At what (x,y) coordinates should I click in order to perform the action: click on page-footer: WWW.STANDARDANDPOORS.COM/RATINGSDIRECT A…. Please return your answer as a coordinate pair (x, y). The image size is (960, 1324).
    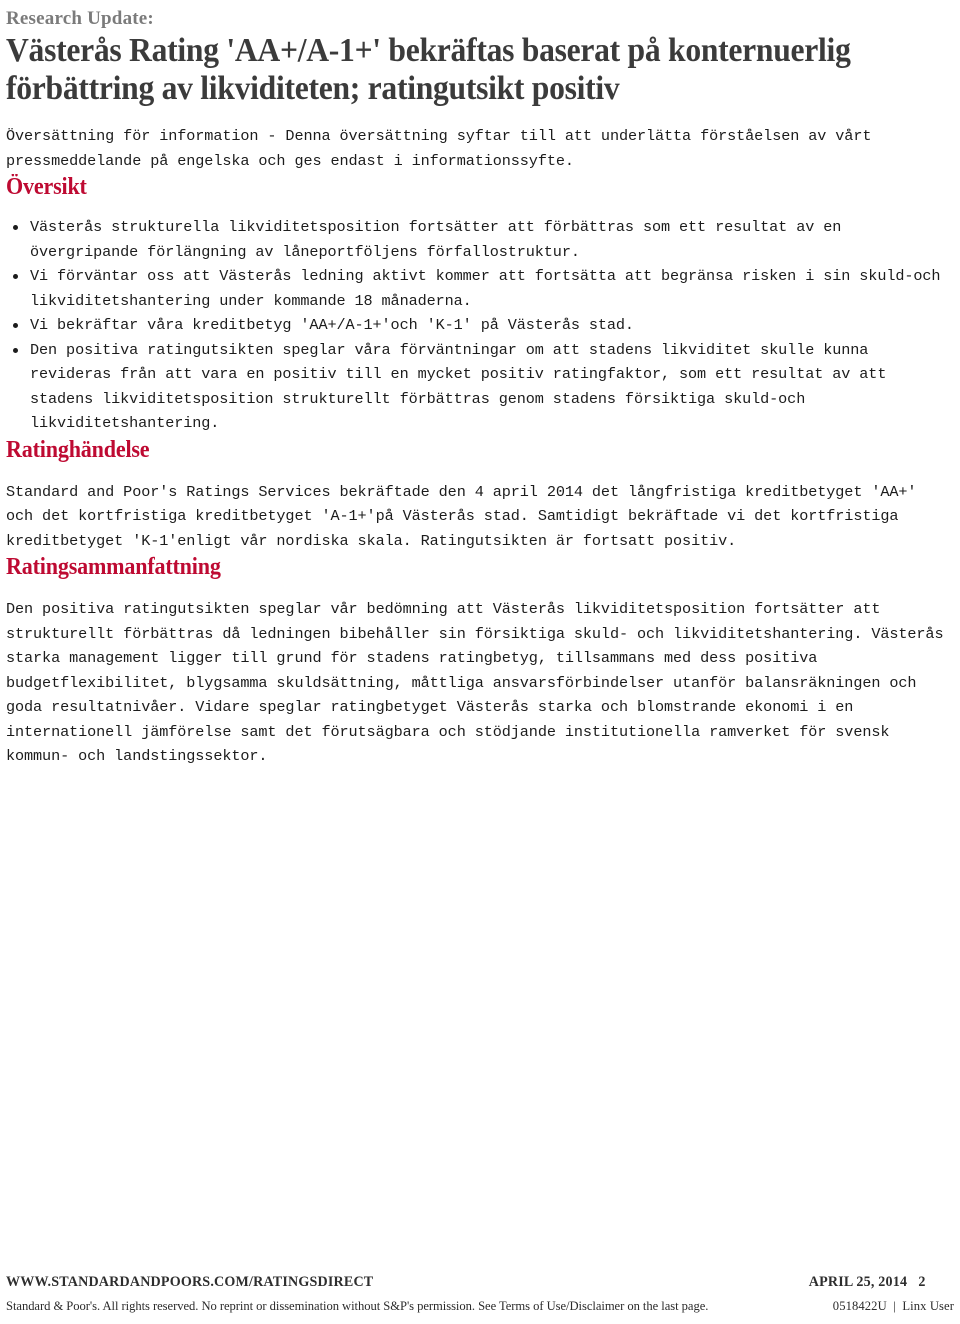
    Looking at the image, I should click on (480, 1294).